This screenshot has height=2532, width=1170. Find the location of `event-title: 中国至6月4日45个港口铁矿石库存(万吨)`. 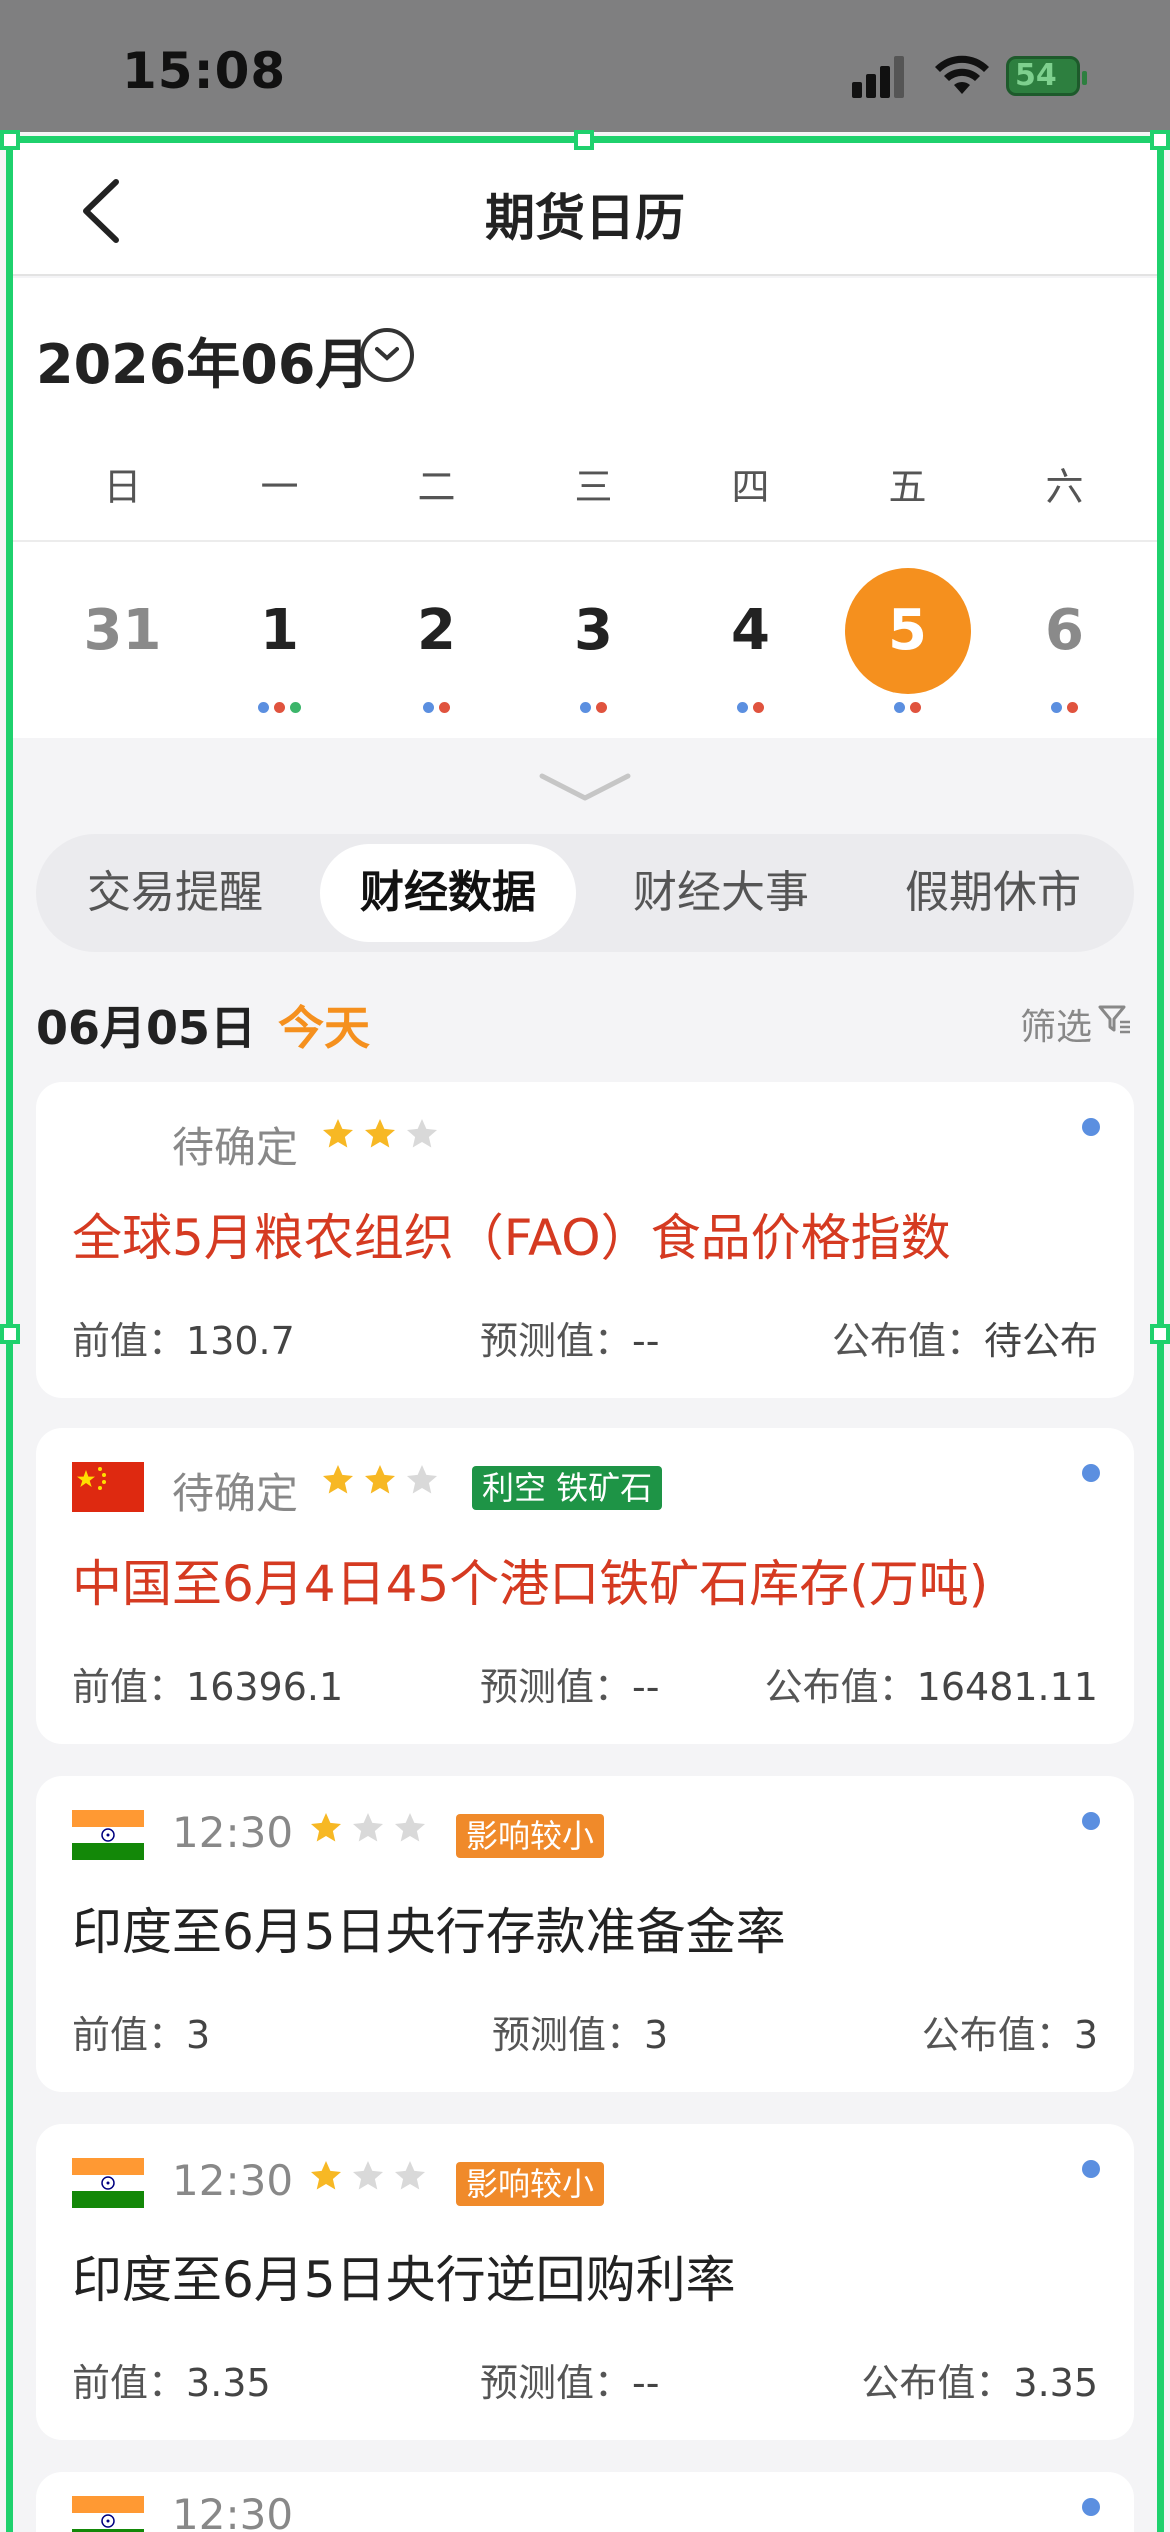

event-title: 中国至6月4日45个港口铁矿石库存(万吨) is located at coordinates (530, 1584).